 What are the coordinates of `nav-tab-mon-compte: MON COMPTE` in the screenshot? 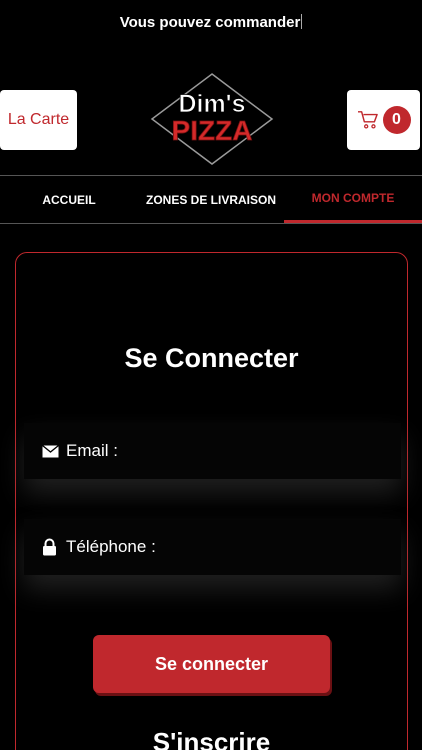 It's located at (353, 199).